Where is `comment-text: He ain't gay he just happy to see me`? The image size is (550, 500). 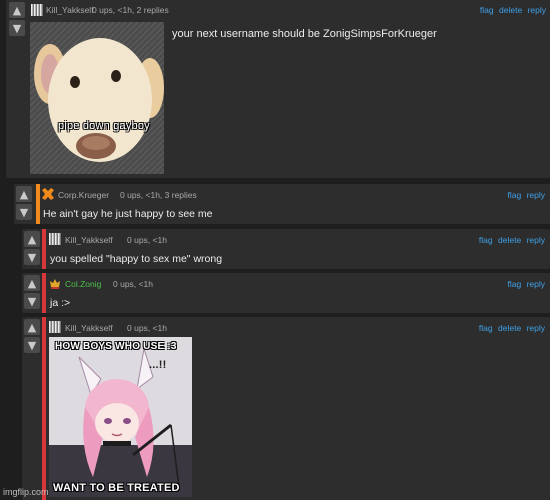
comment-text: He ain't gay he just happy to see me is located at coordinates (128, 214).